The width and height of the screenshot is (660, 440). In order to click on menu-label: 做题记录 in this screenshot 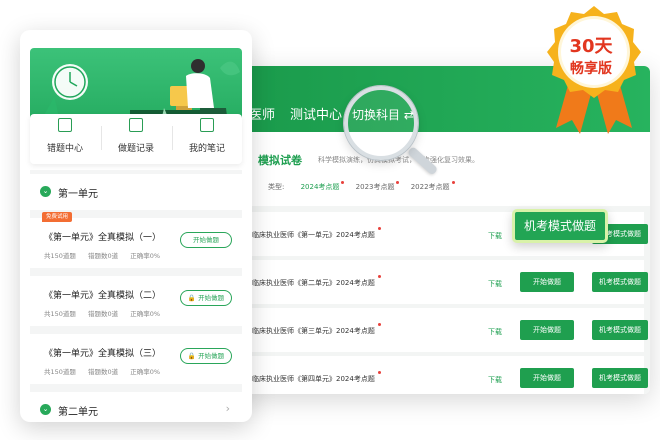, I will do `click(135, 149)`.